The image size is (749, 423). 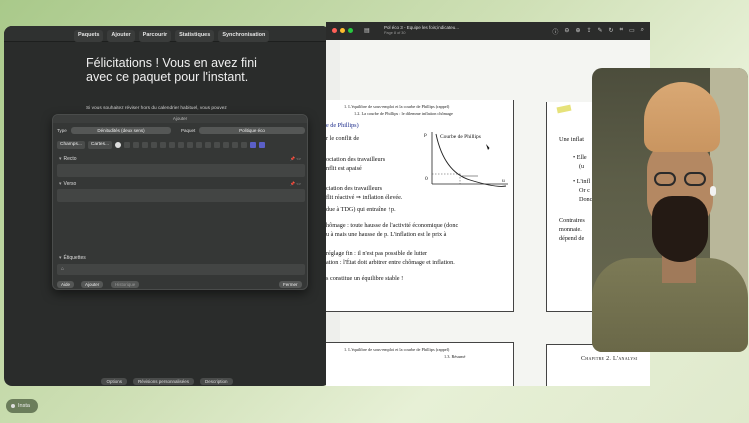 I want to click on list-icon, so click(x=199, y=144).